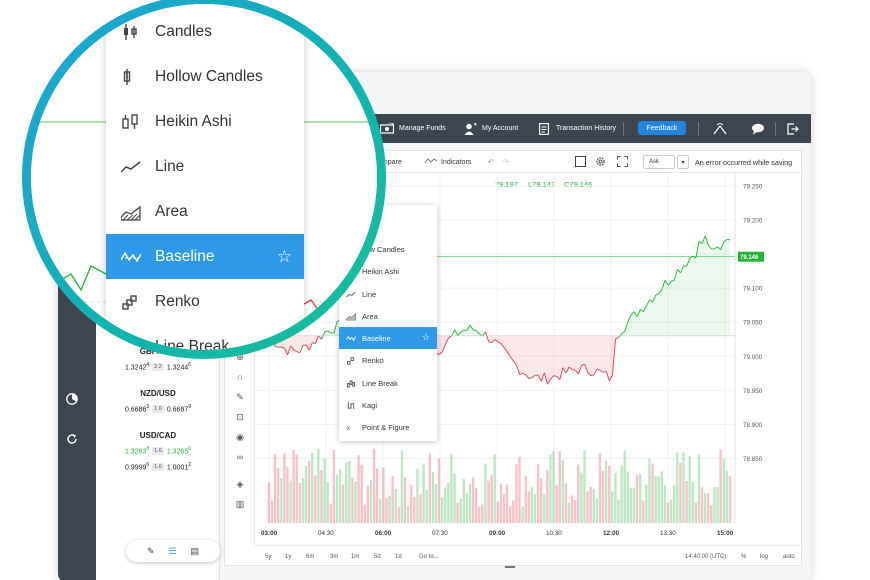 Image resolution: width=870 pixels, height=580 pixels. I want to click on zoom-chart-type-option: Area, so click(205, 211).